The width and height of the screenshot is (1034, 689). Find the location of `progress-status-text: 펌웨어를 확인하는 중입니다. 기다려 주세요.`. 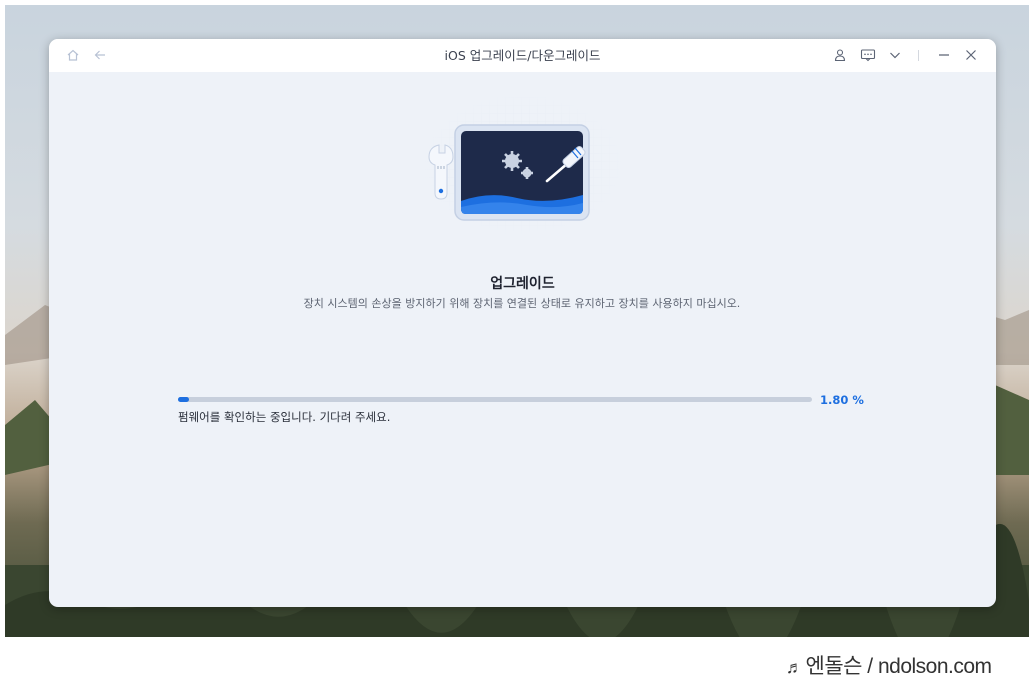

progress-status-text: 펌웨어를 확인하는 중입니다. 기다려 주세요. is located at coordinates (284, 417).